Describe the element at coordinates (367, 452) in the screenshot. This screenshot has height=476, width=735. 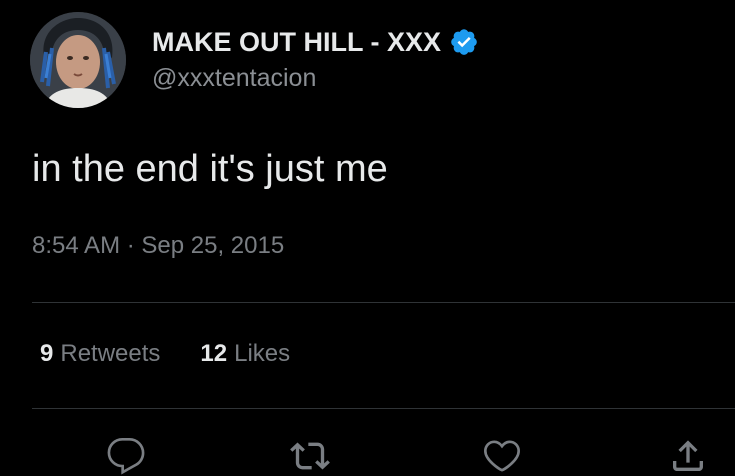
I see `action-bar` at that location.